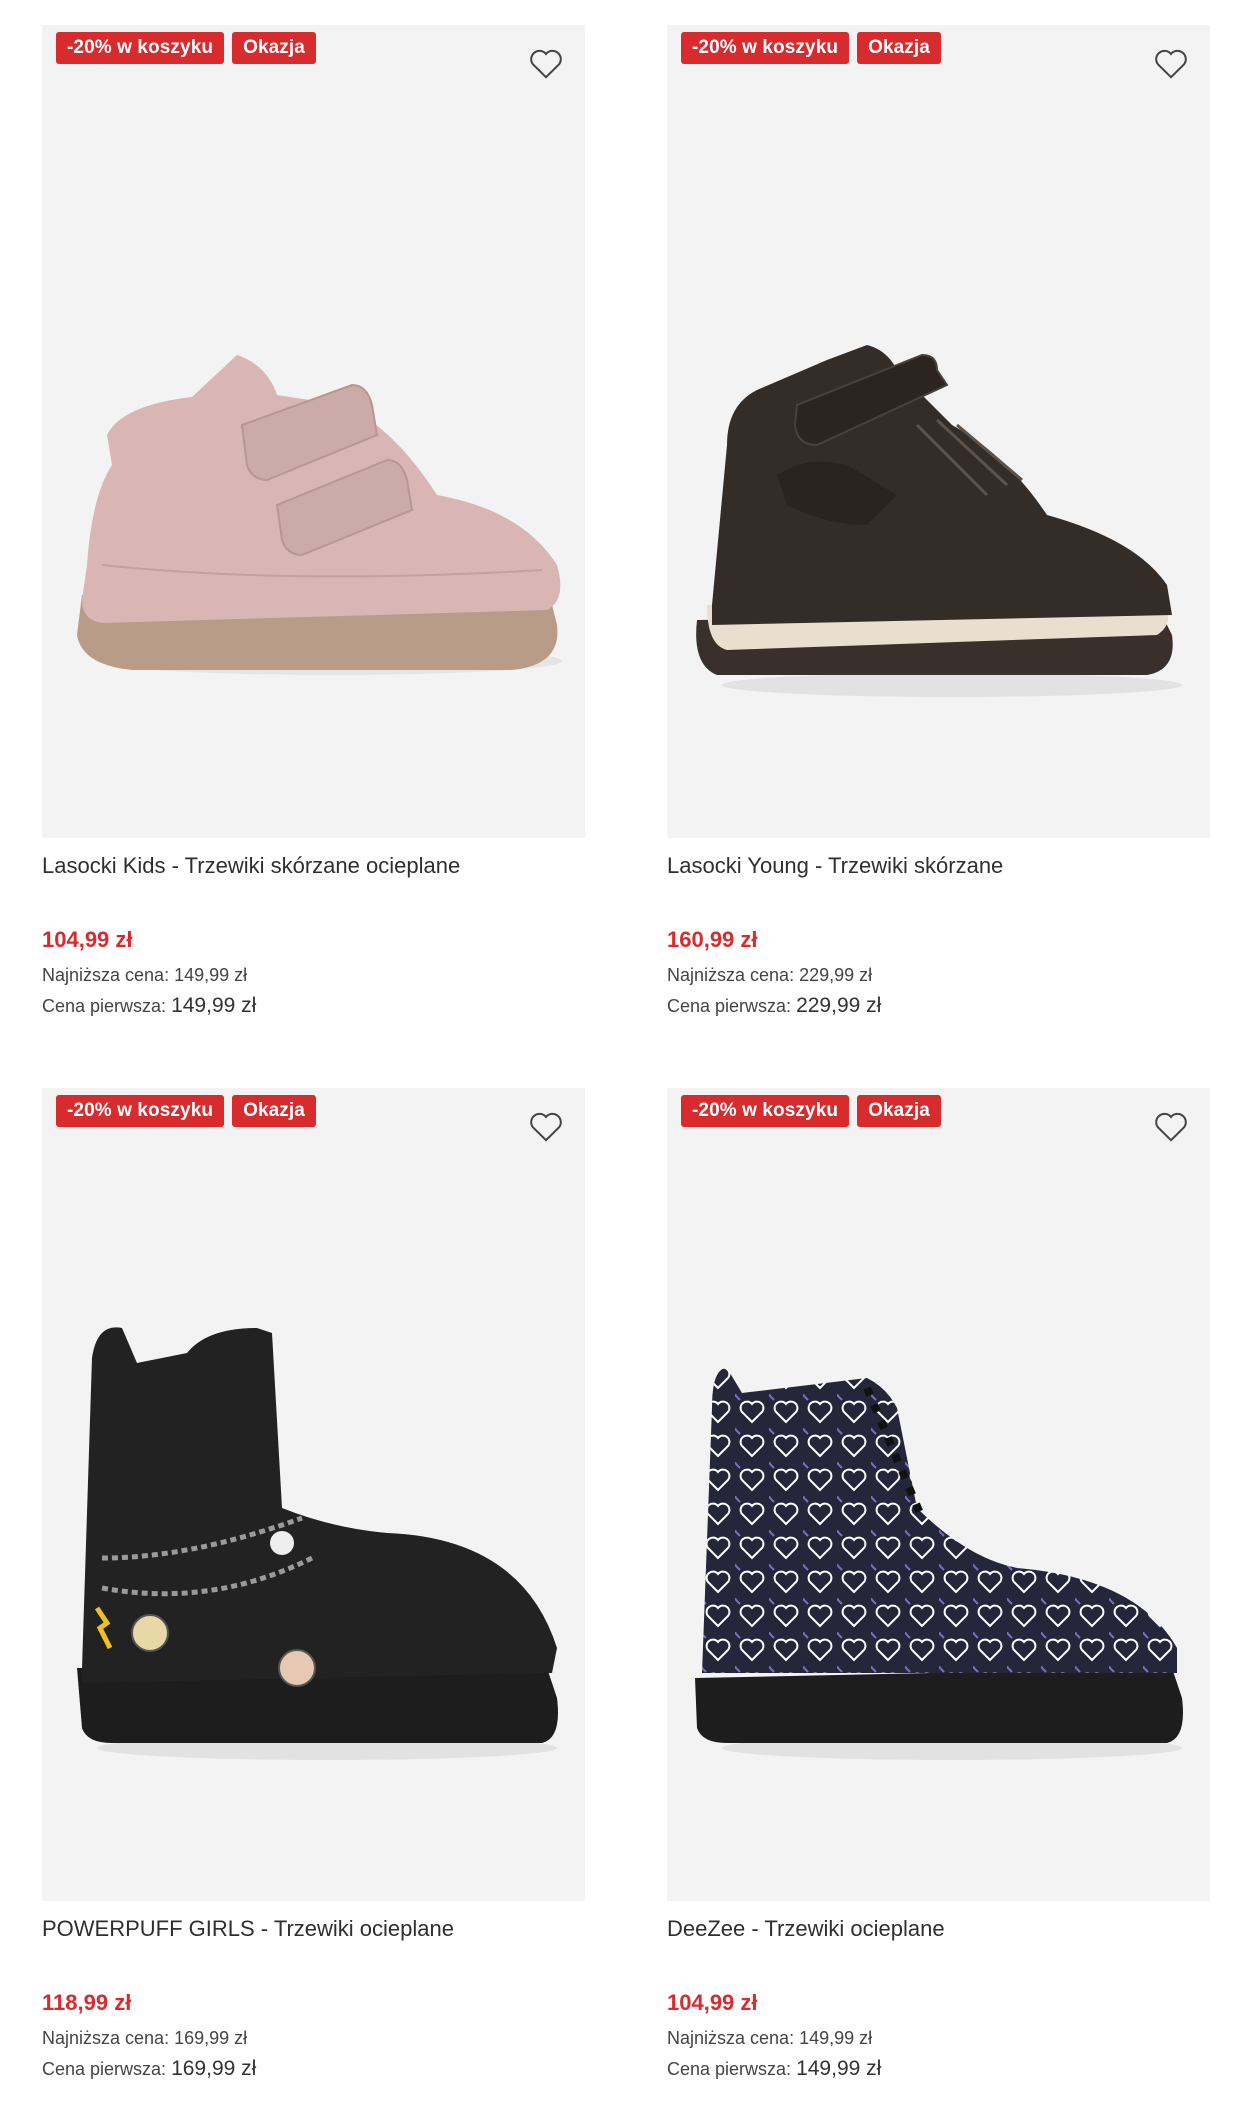 Image resolution: width=1250 pixels, height=2123 pixels. Describe the element at coordinates (214, 2068) in the screenshot. I see `first-price-value: 169,99 zł` at that location.